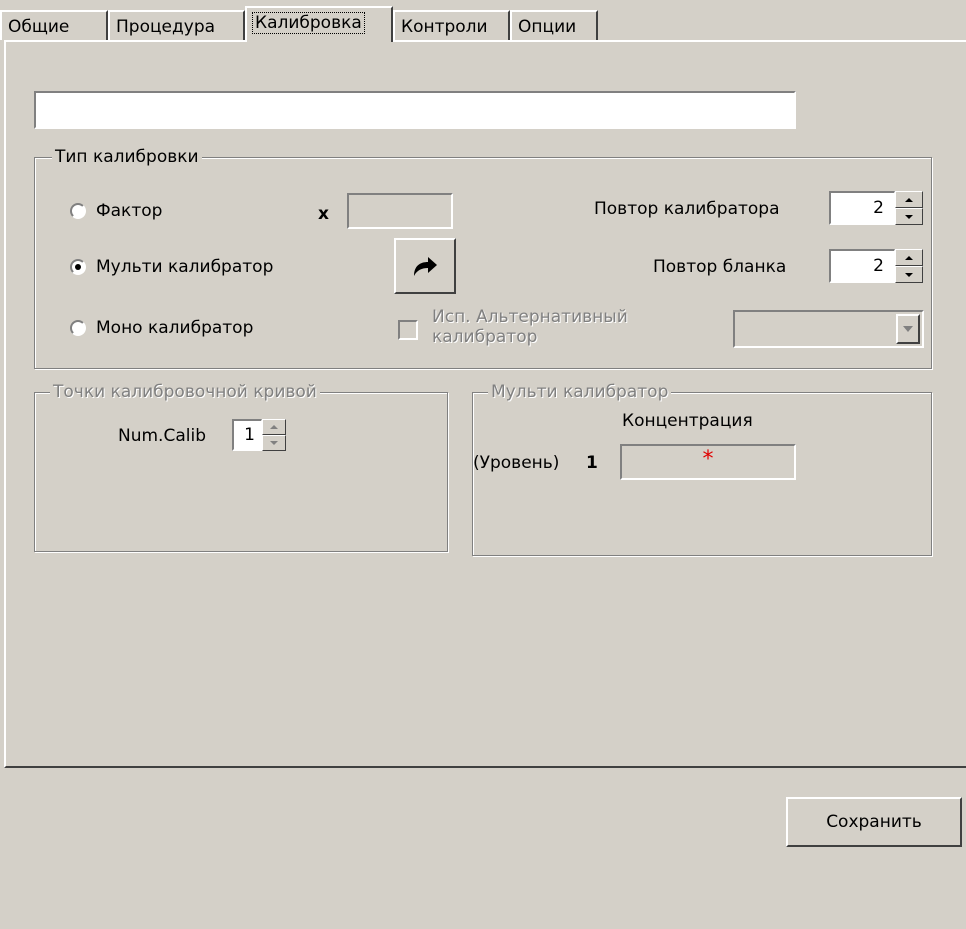 The height and width of the screenshot is (929, 966). Describe the element at coordinates (687, 209) in the screenshot. I see `calibrator-repeat-label: Повтор калибратора` at that location.